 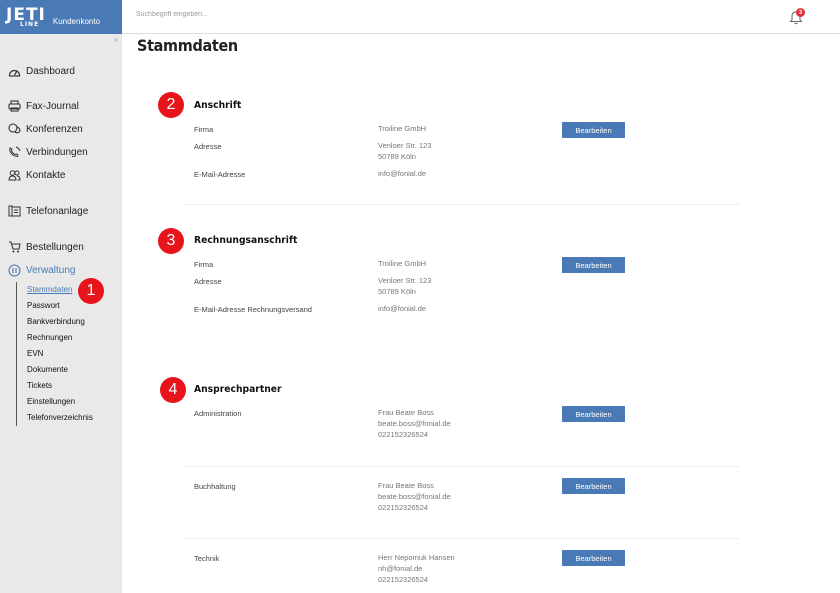 What do you see at coordinates (238, 389) in the screenshot?
I see `section-title-ansprechpartner: Ansprechpartner` at bounding box center [238, 389].